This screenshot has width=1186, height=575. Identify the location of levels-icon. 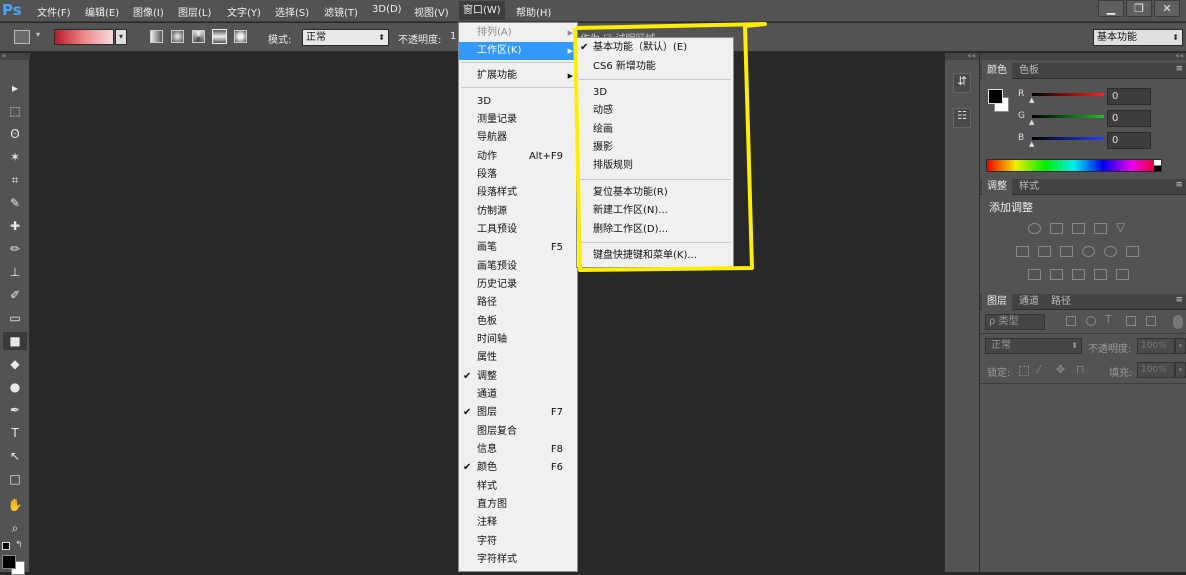
(1056, 228).